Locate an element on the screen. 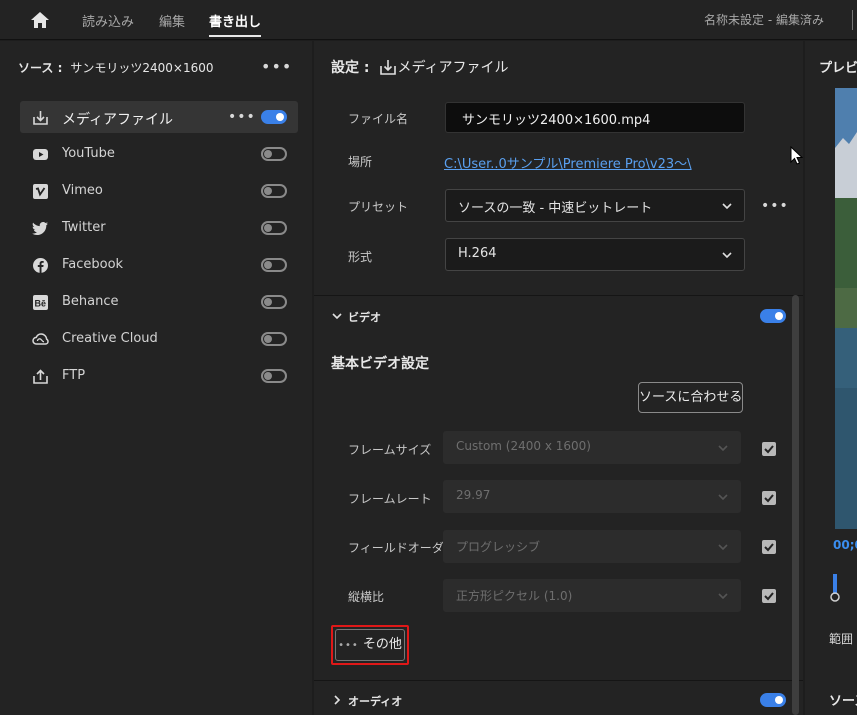  video-section-title: ビデオ is located at coordinates (364, 317).